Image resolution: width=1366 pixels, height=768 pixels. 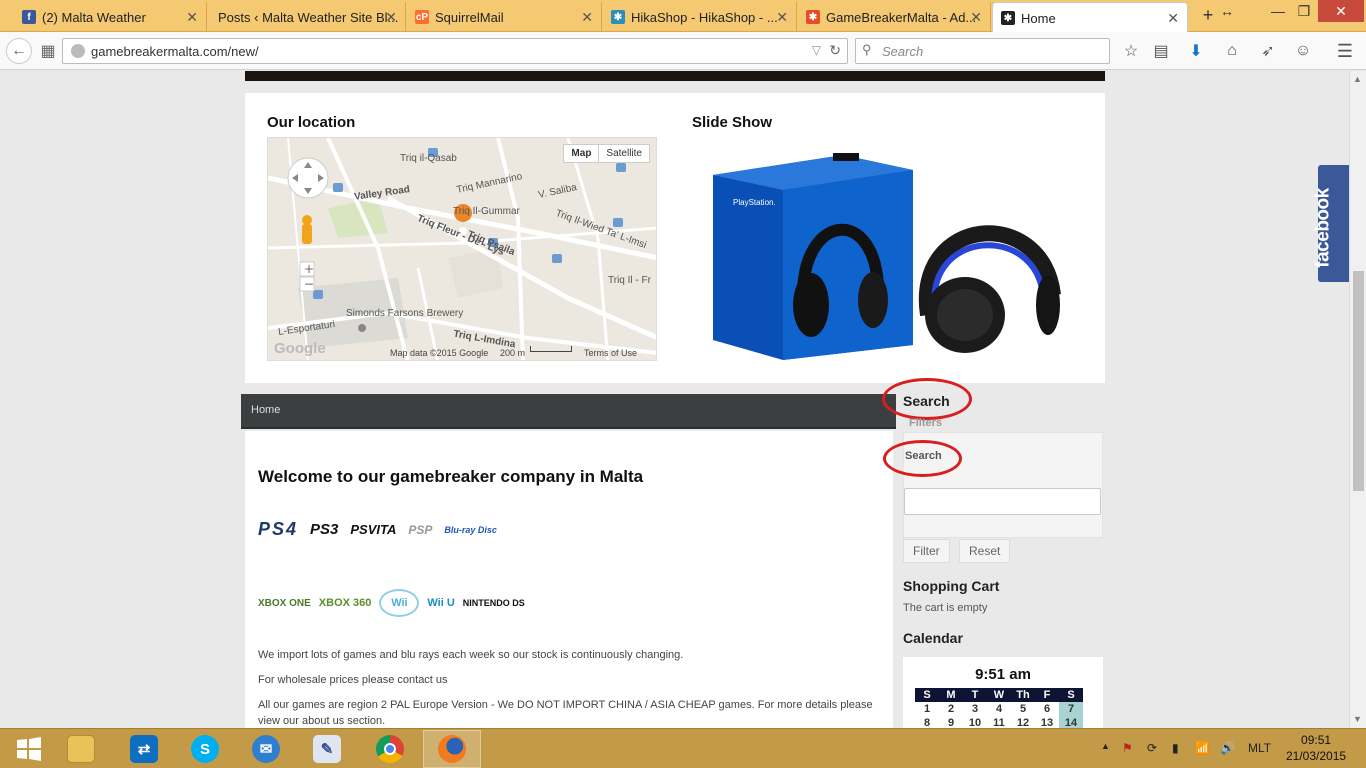 What do you see at coordinates (19, 51) in the screenshot?
I see `back-button: ←` at bounding box center [19, 51].